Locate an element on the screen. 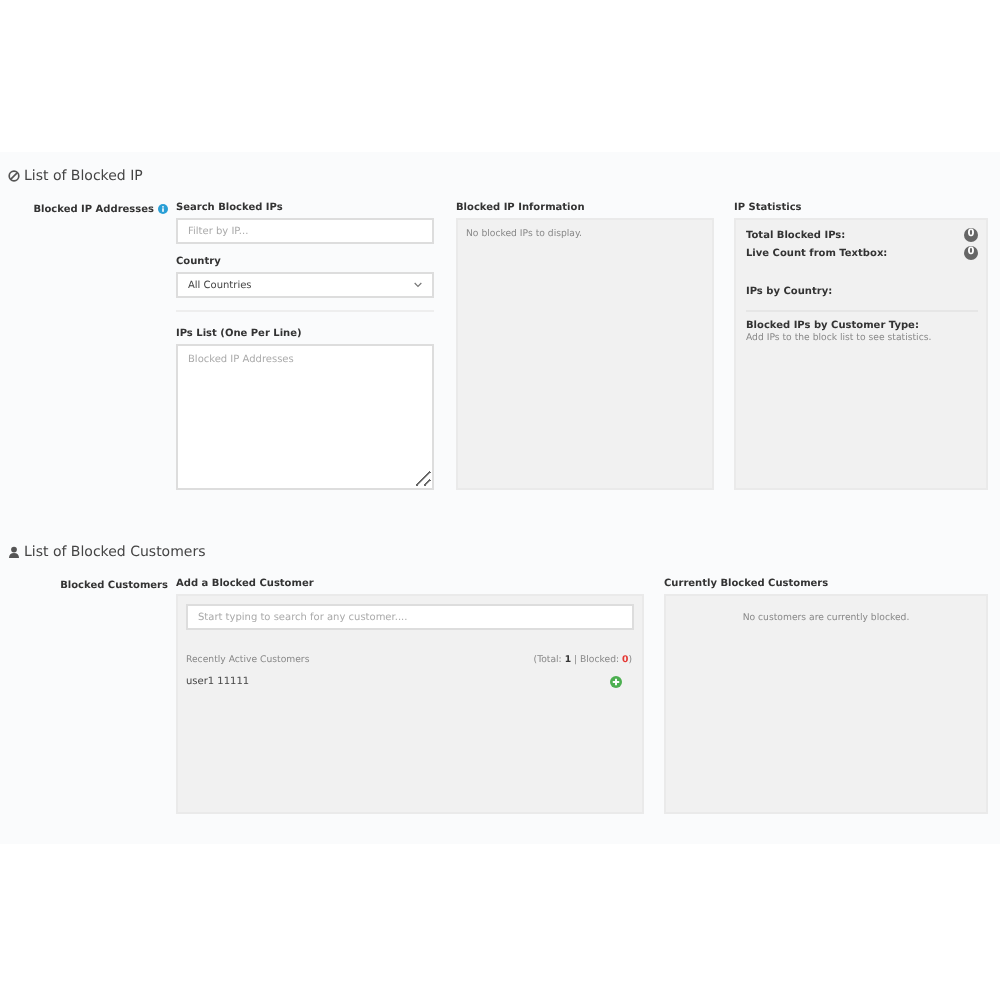  blocked-icon is located at coordinates (14, 176).